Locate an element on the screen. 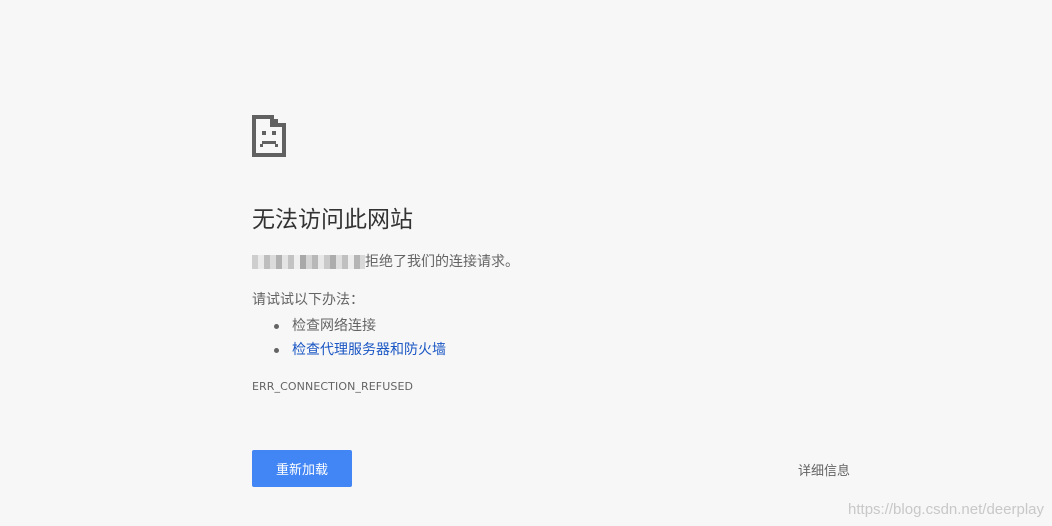 The width and height of the screenshot is (1052, 526). error-message: 拒绝了我们的连接请求。 is located at coordinates (385, 262).